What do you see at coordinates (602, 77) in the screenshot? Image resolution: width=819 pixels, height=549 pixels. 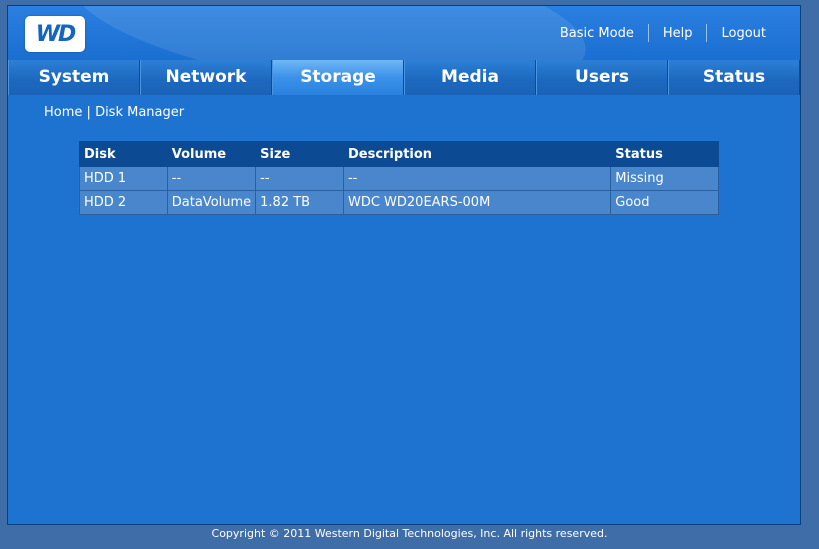 I see `tab-users: Users` at bounding box center [602, 77].